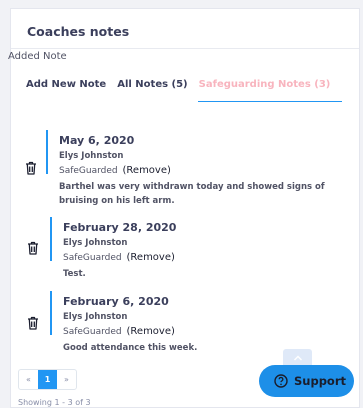  What do you see at coordinates (37, 56) in the screenshot?
I see `added-note-label: Added Note` at bounding box center [37, 56].